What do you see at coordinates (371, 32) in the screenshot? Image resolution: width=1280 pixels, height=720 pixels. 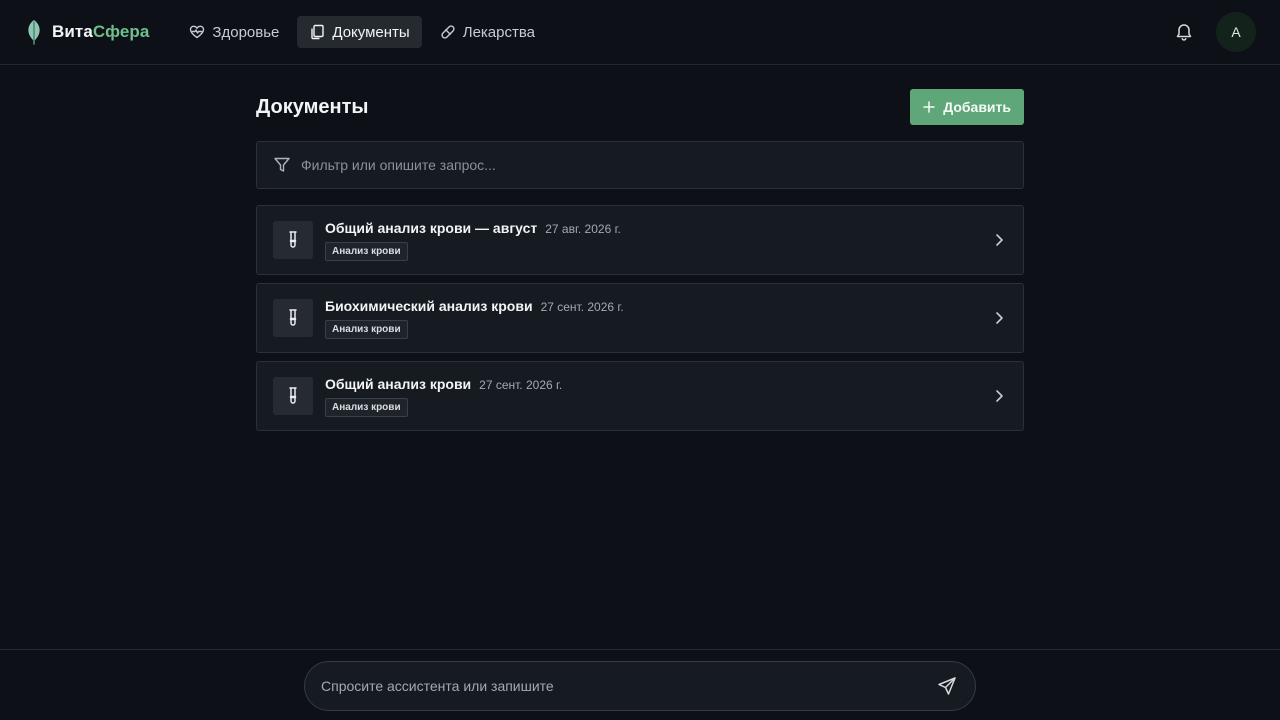 I see `nav-item-label: Документы` at bounding box center [371, 32].